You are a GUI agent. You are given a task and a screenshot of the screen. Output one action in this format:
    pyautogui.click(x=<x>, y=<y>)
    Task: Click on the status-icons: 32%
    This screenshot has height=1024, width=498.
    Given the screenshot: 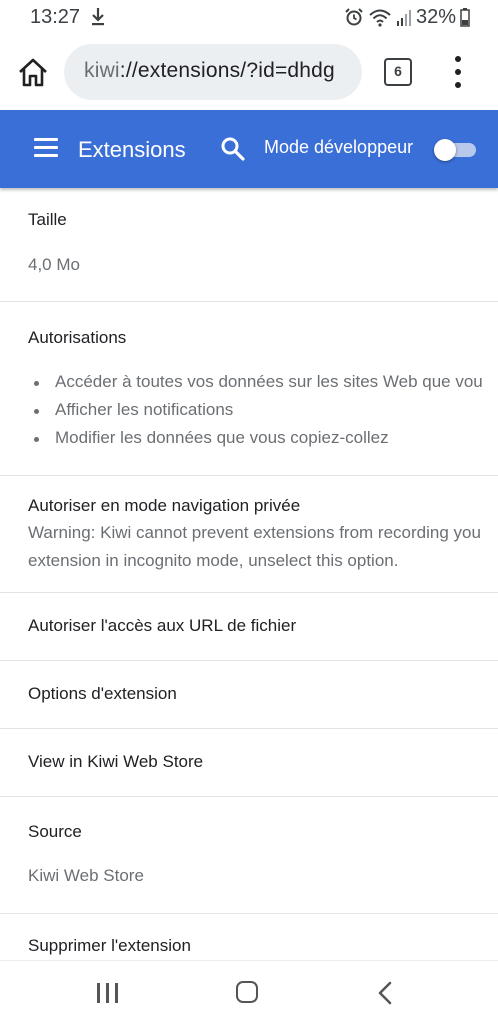 What is the action you would take?
    pyautogui.click(x=407, y=17)
    